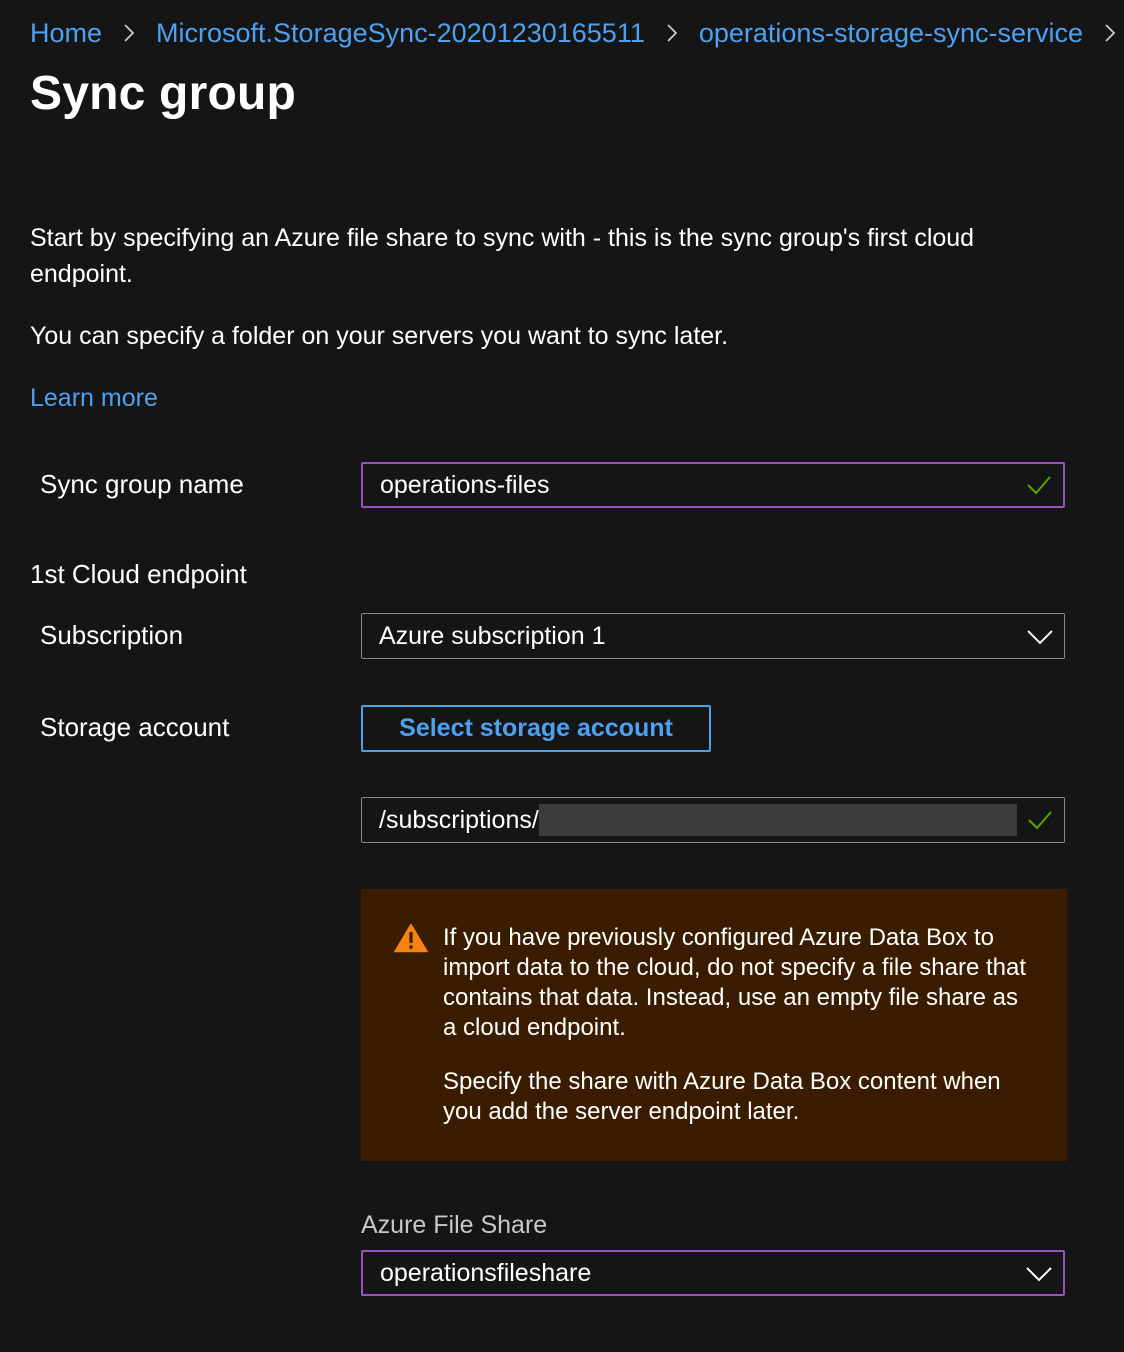  I want to click on redacted-subscription-id, so click(777, 820).